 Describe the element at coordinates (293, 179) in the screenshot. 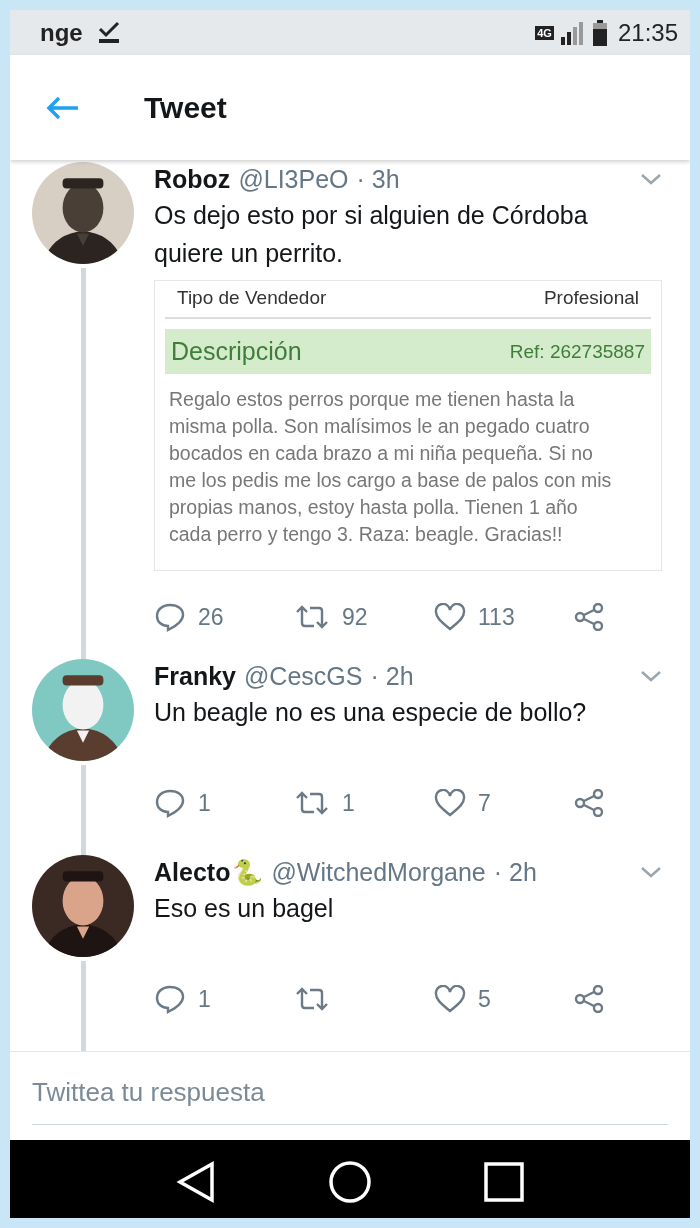

I see `user-handle: @LI3PeO` at that location.